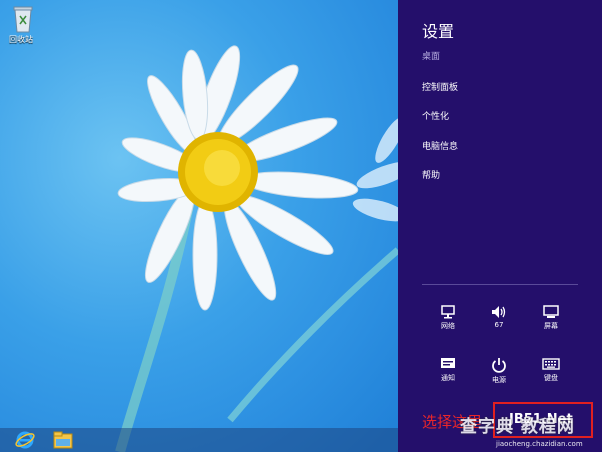  Describe the element at coordinates (435, 115) in the screenshot. I see `menu-personalization: 个性化` at that location.